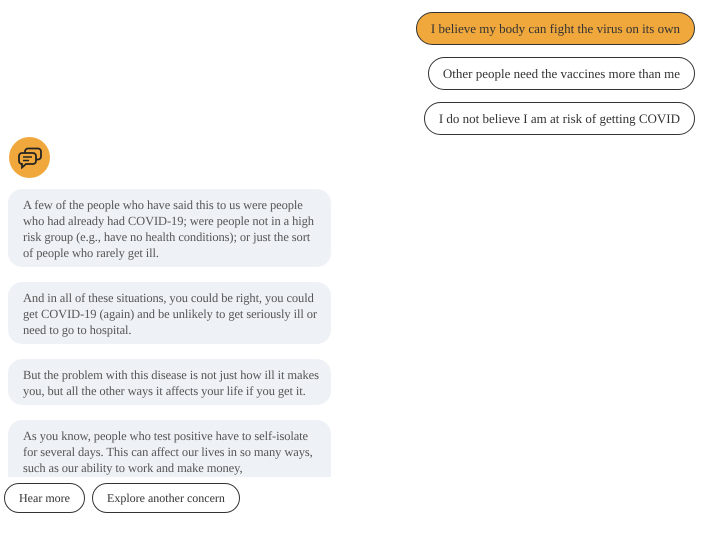 The image size is (705, 536). Describe the element at coordinates (169, 228) in the screenshot. I see `chat-message: A few of the people who have said this to us were people who had already had COVID-19; were people not in a high risk group (e.g., have no health conditions); or just the sort of people who rarely get ill.` at that location.